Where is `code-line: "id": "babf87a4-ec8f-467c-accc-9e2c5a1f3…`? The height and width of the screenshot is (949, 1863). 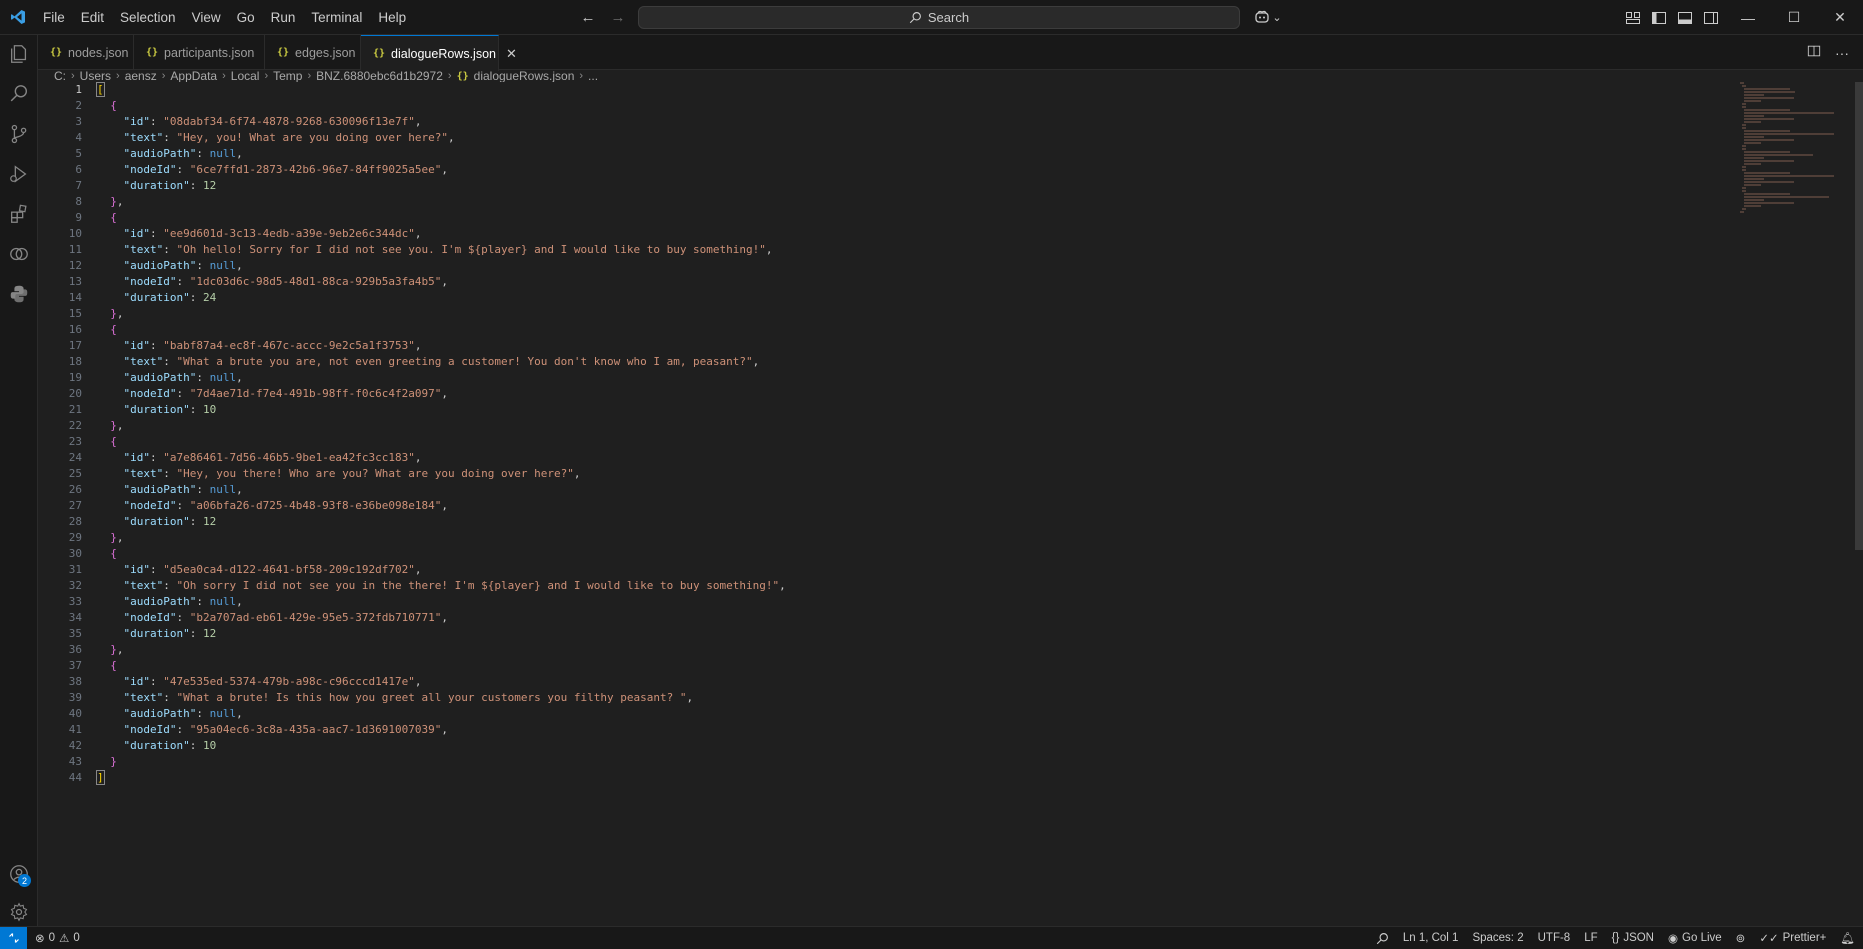 code-line: "id": "babf87a4-ec8f-467c-accc-9e2c5a1f3… is located at coordinates (272, 345).